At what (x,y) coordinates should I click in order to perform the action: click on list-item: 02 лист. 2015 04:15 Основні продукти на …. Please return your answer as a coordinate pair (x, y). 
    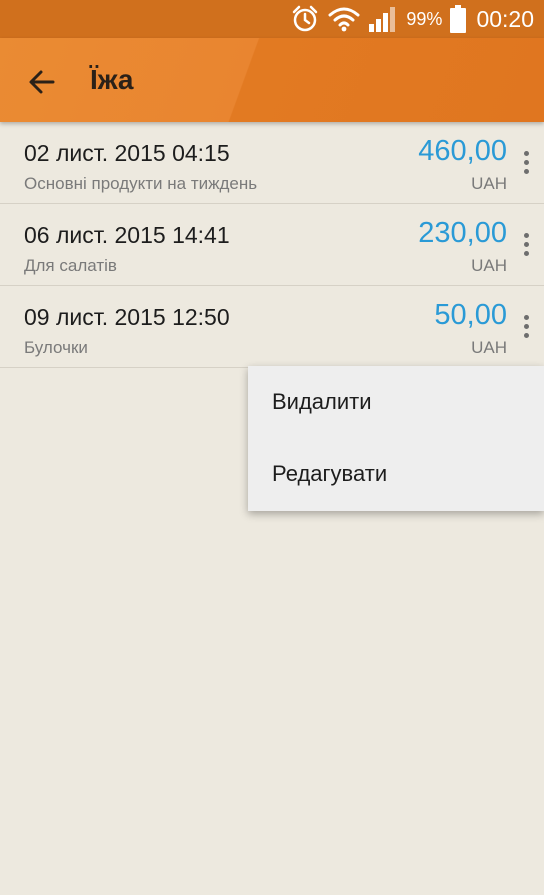
    Looking at the image, I should click on (272, 163).